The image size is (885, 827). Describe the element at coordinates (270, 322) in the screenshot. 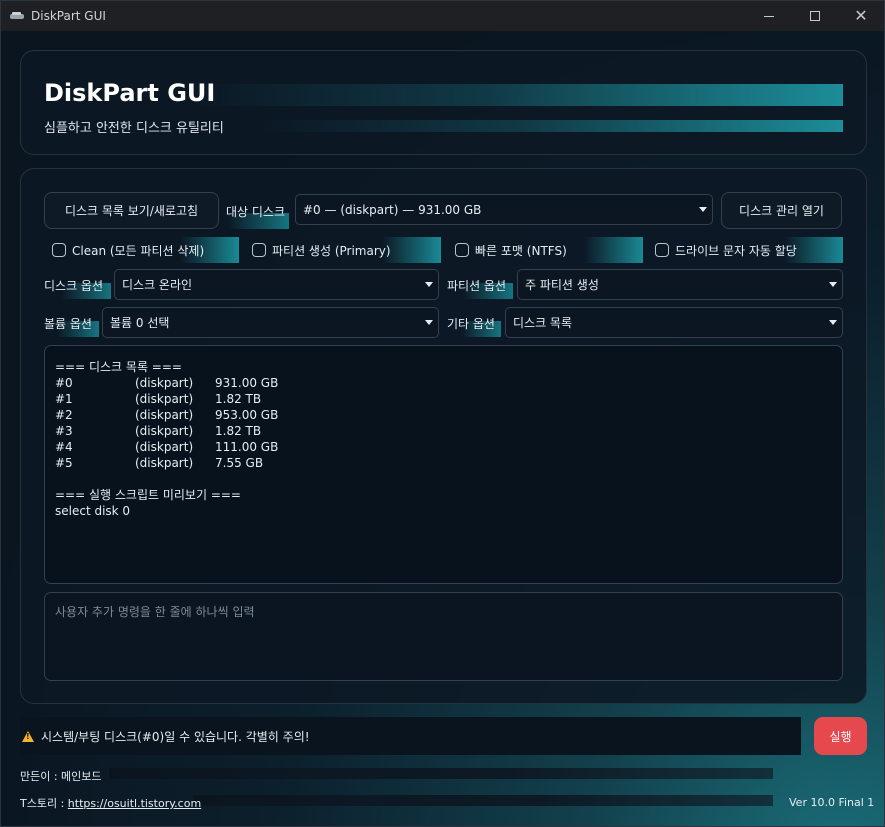

I see `volume-option-select: 볼륨 0 선택` at that location.